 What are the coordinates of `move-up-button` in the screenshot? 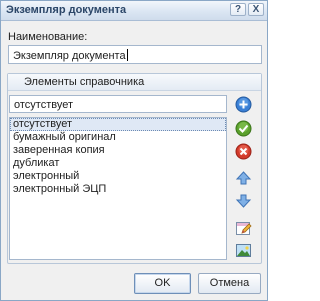 It's located at (243, 178).